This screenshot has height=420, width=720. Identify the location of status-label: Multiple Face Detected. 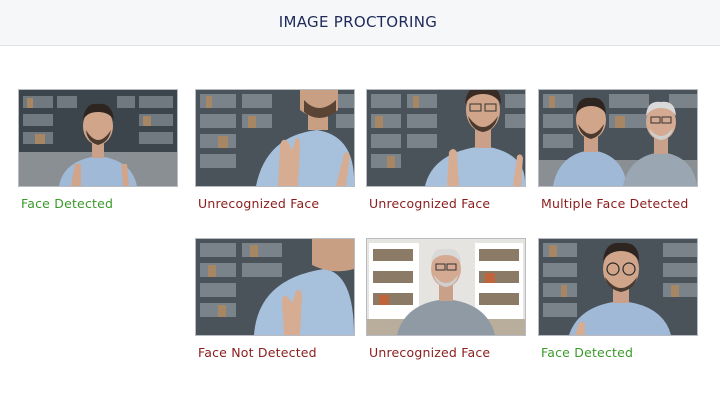
(615, 203).